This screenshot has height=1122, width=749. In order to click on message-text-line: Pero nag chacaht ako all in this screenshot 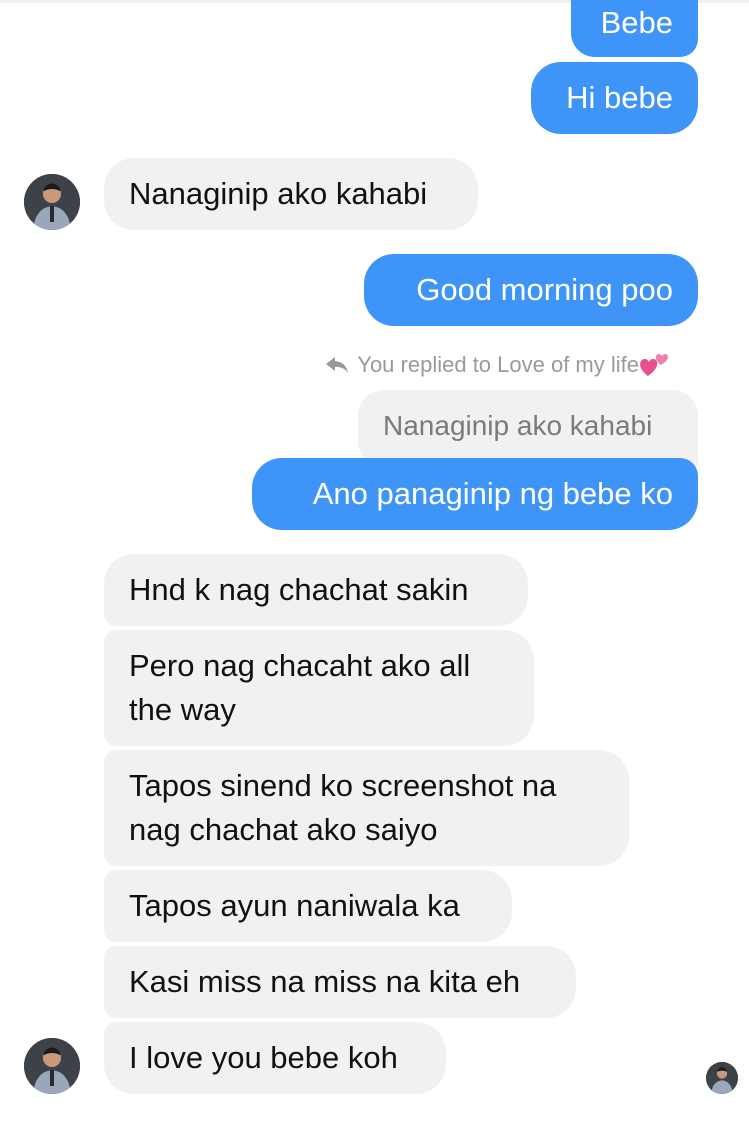, I will do `click(300, 665)`.